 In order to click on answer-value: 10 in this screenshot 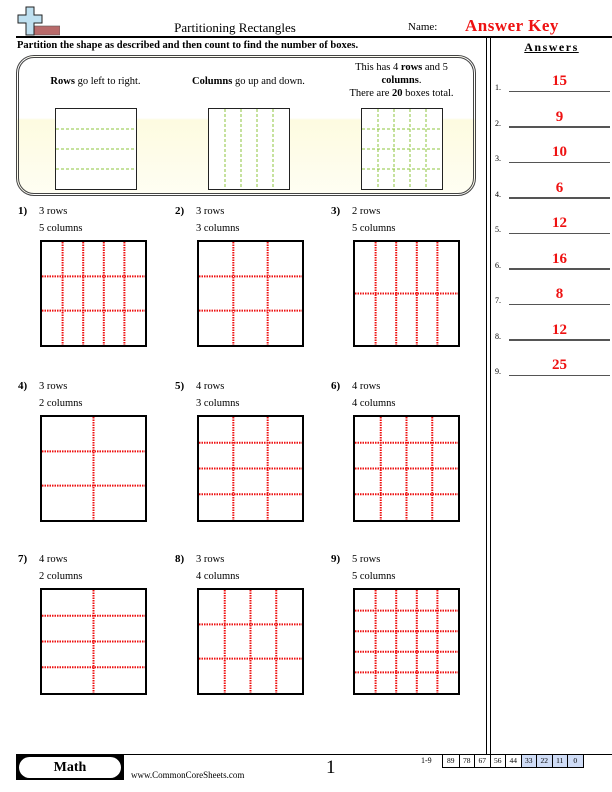, I will do `click(559, 152)`.